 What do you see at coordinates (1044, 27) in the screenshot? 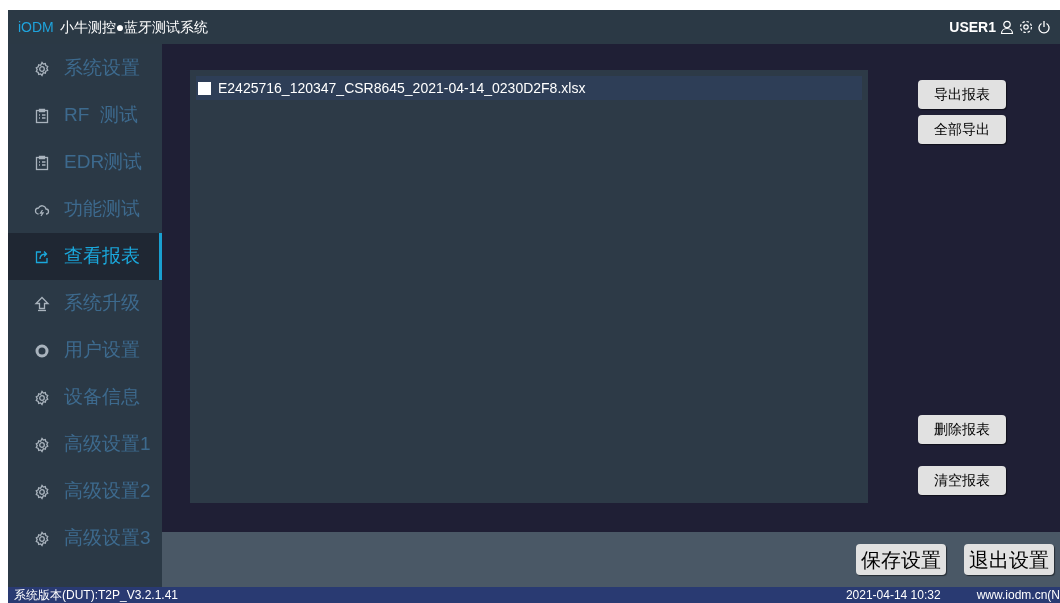
I see `power-icon` at bounding box center [1044, 27].